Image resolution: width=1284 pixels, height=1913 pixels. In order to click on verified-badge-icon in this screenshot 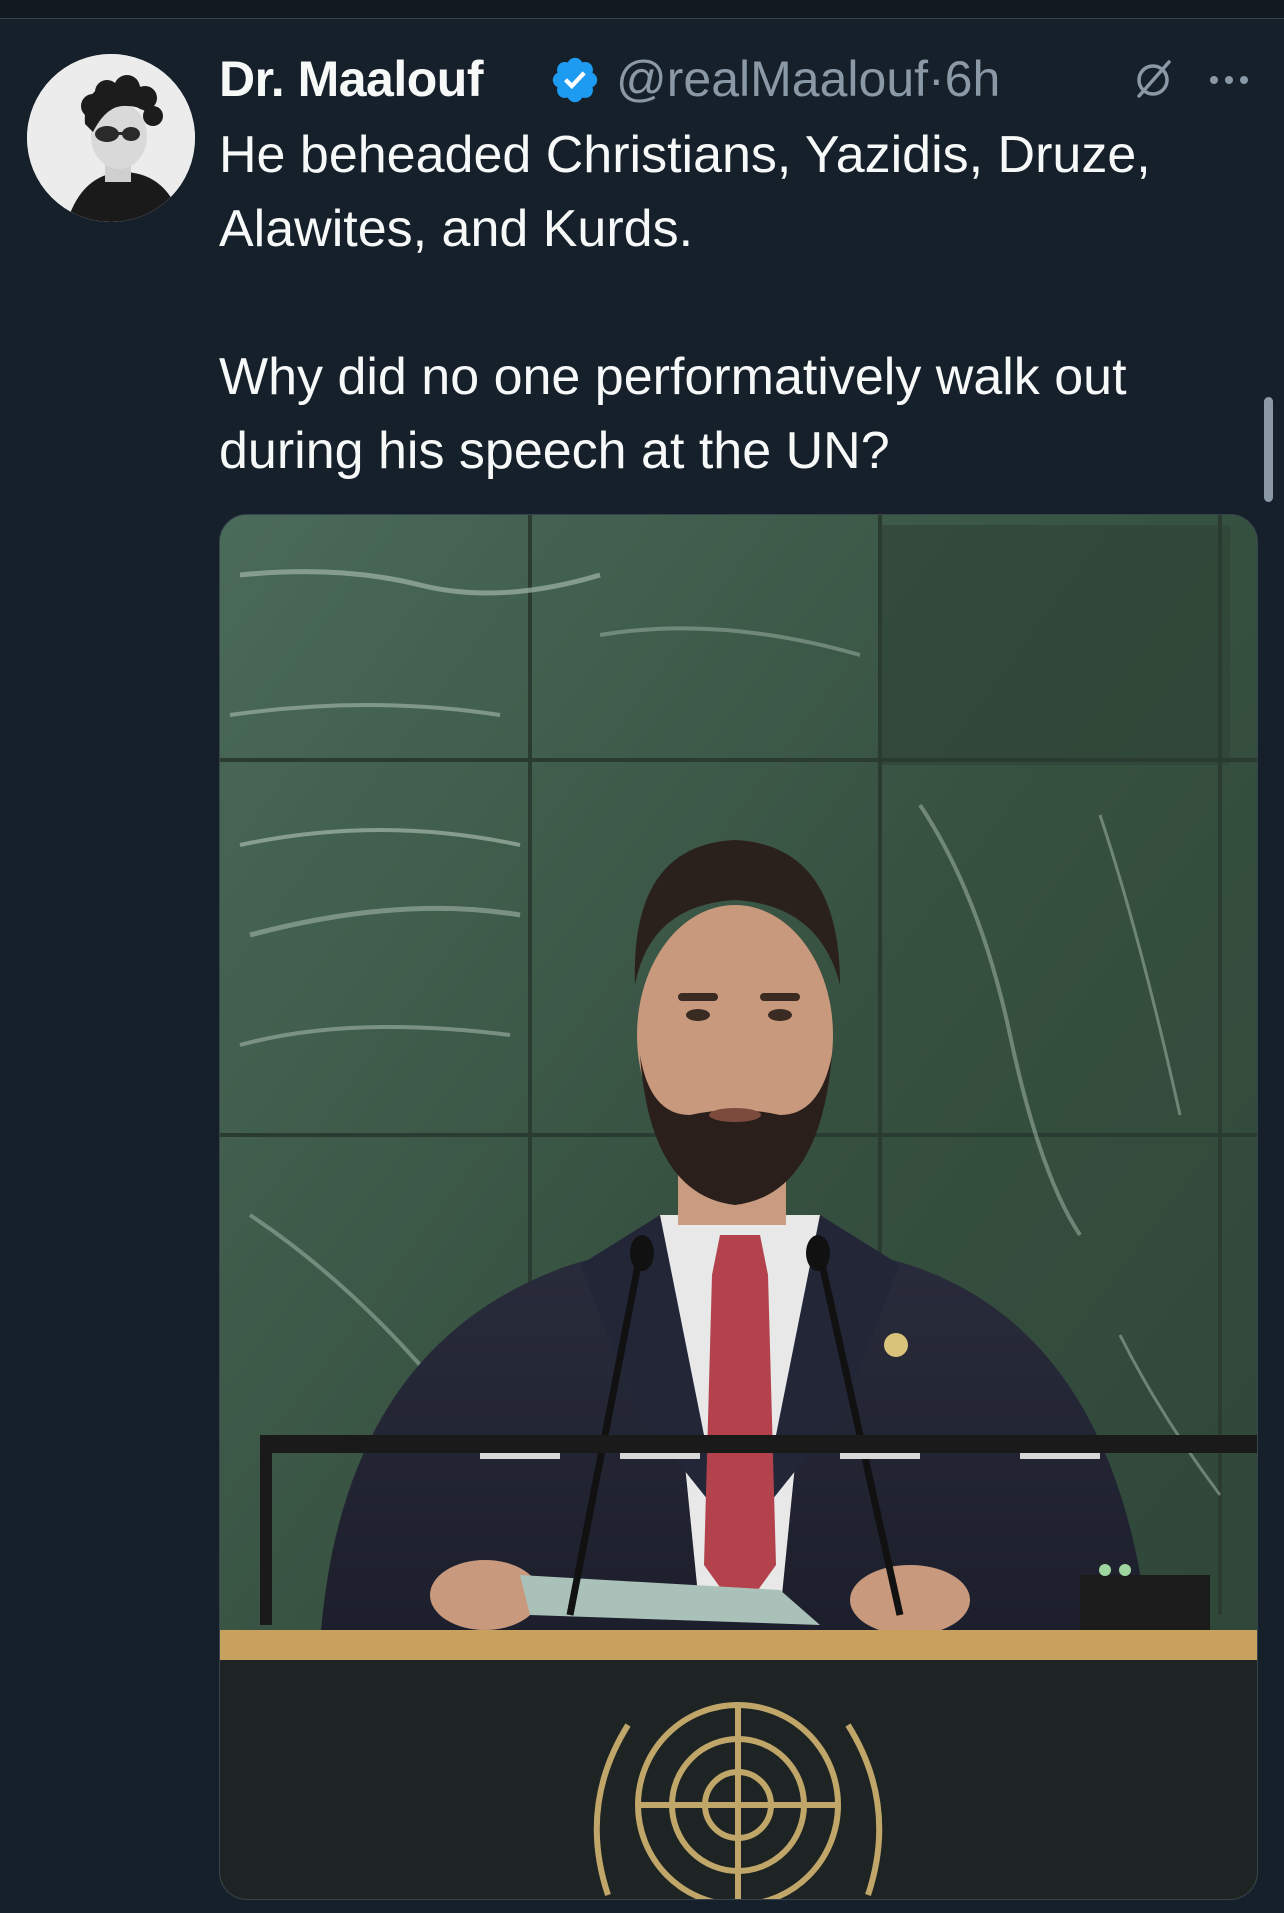, I will do `click(575, 80)`.